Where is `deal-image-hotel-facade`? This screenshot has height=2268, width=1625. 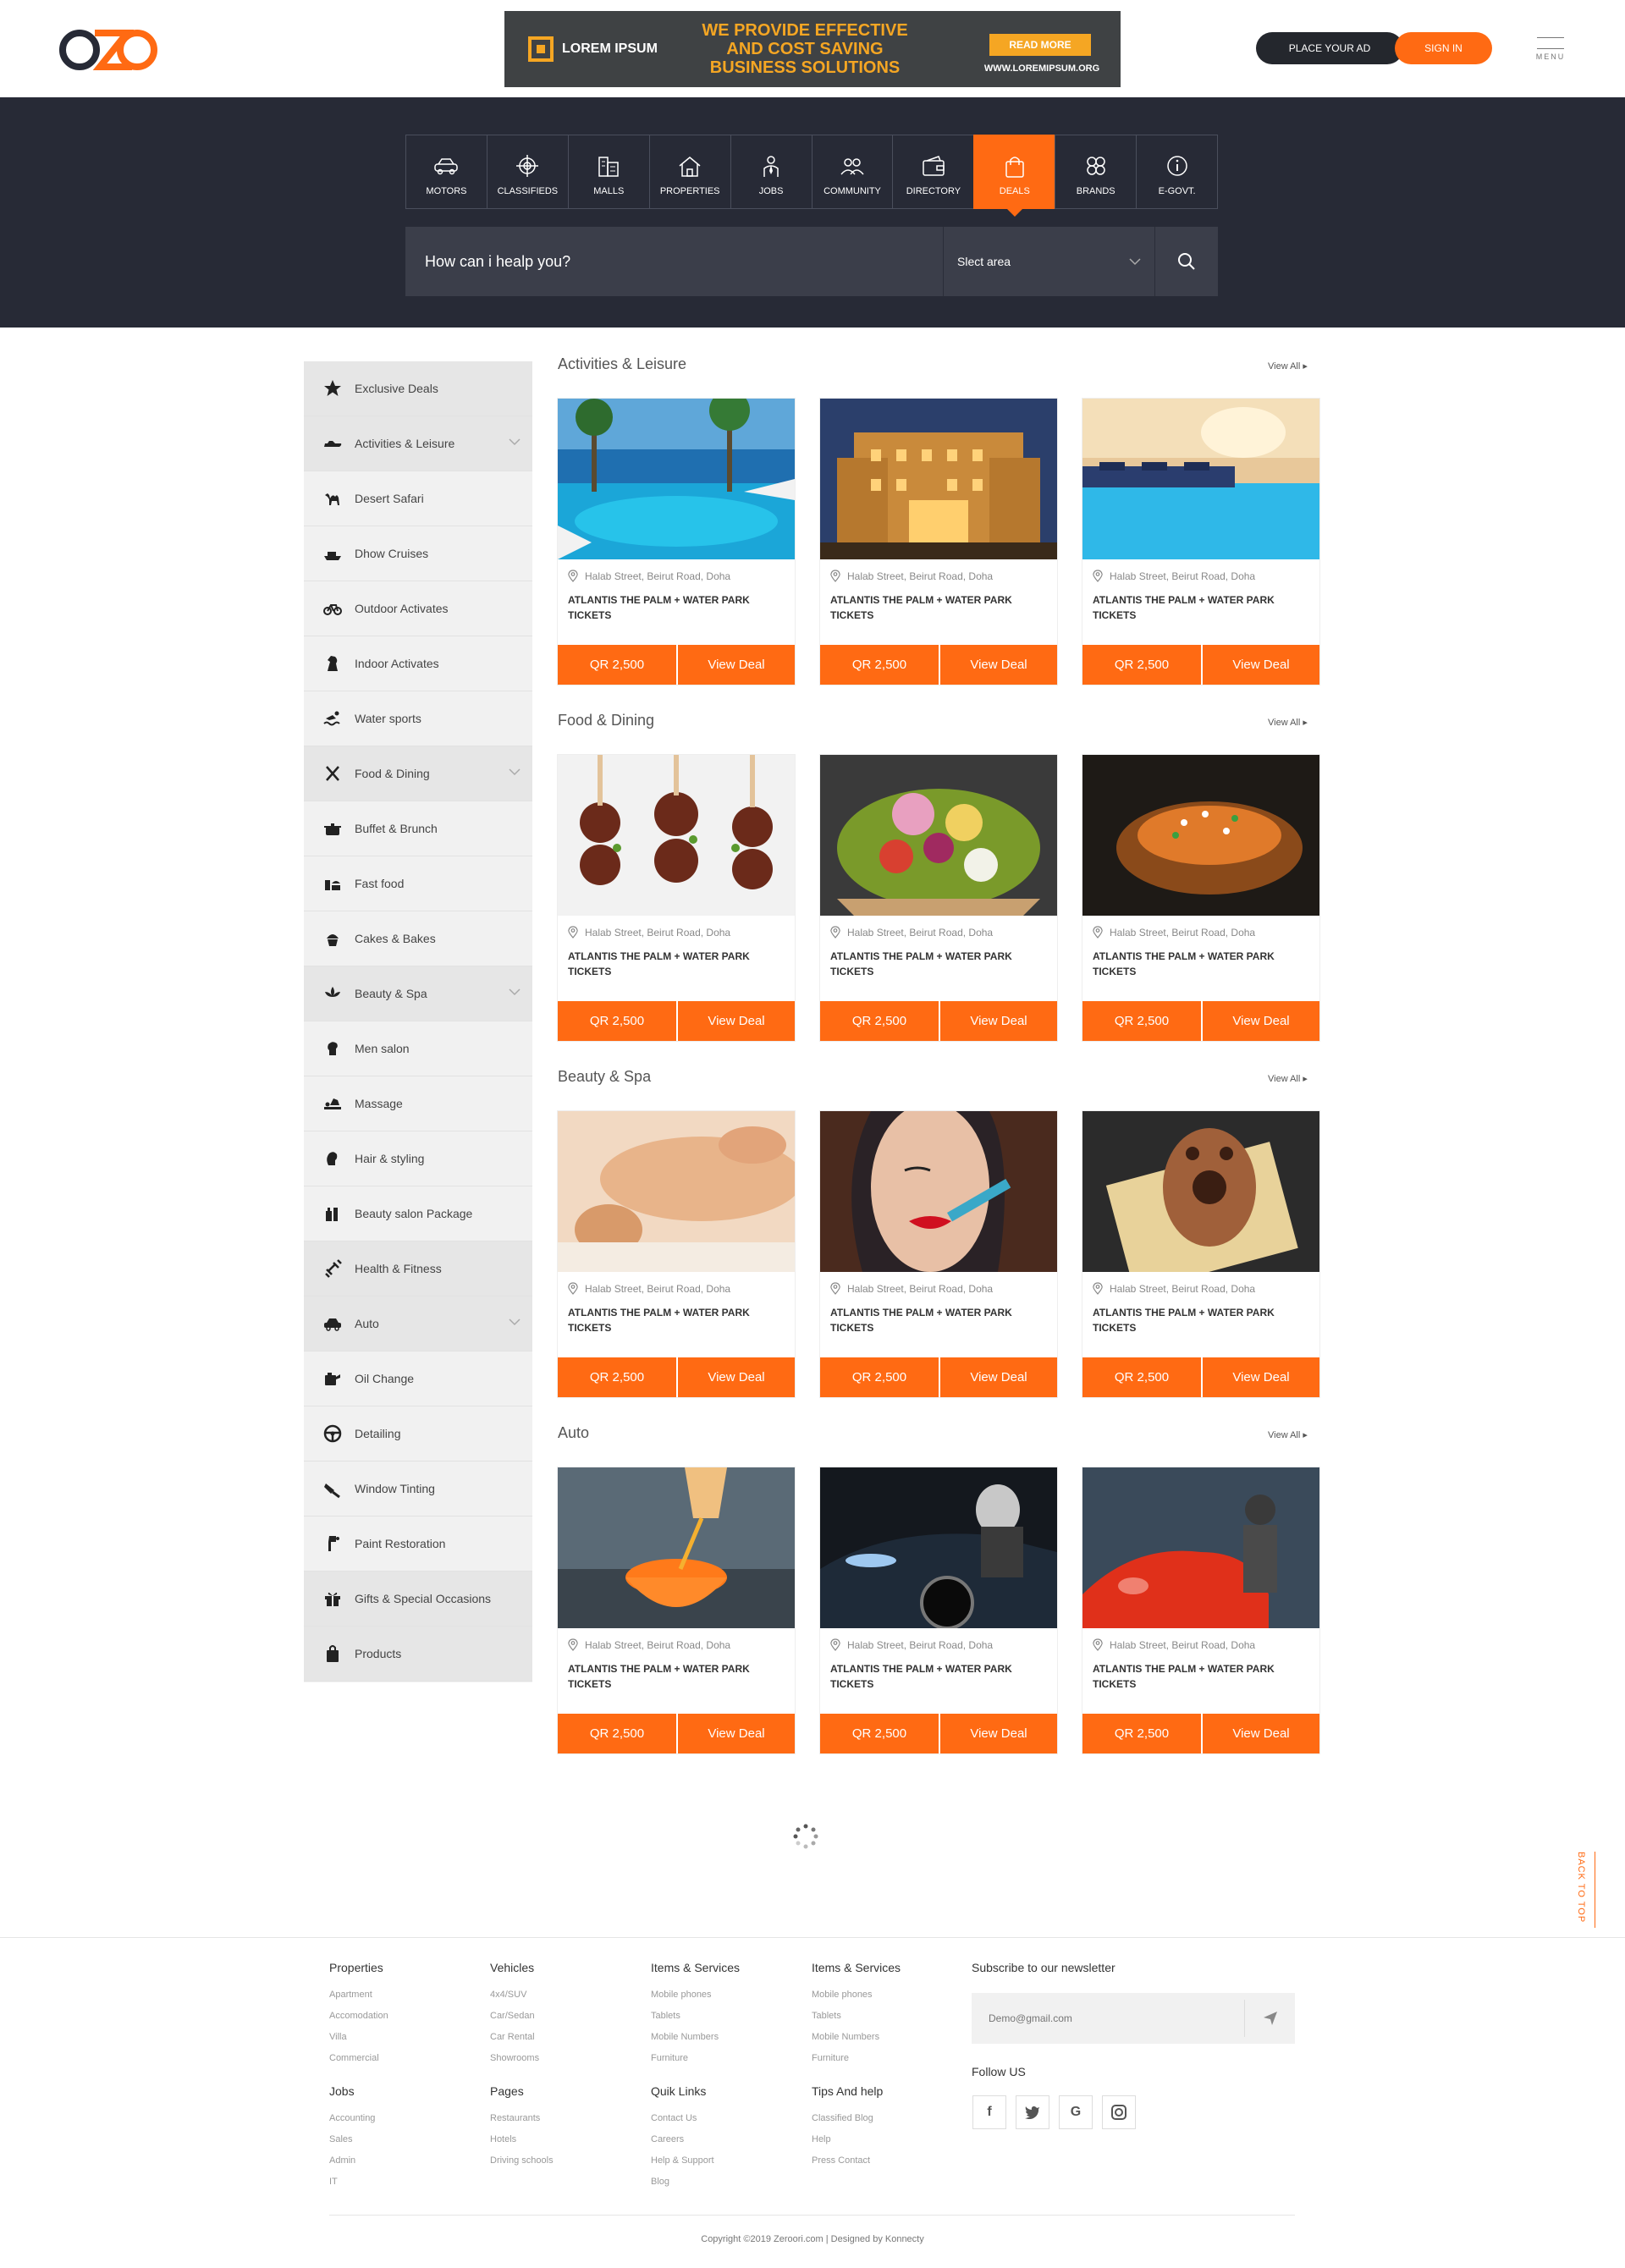
deal-image-hotel-facade is located at coordinates (938, 479).